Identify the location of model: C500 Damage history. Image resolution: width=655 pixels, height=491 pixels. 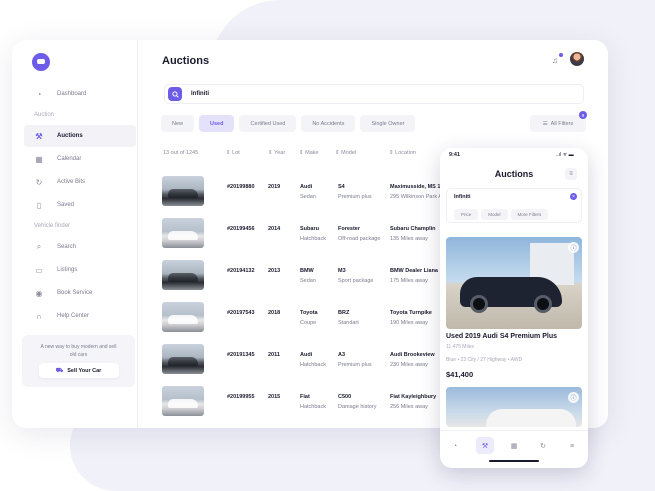
(357, 402).